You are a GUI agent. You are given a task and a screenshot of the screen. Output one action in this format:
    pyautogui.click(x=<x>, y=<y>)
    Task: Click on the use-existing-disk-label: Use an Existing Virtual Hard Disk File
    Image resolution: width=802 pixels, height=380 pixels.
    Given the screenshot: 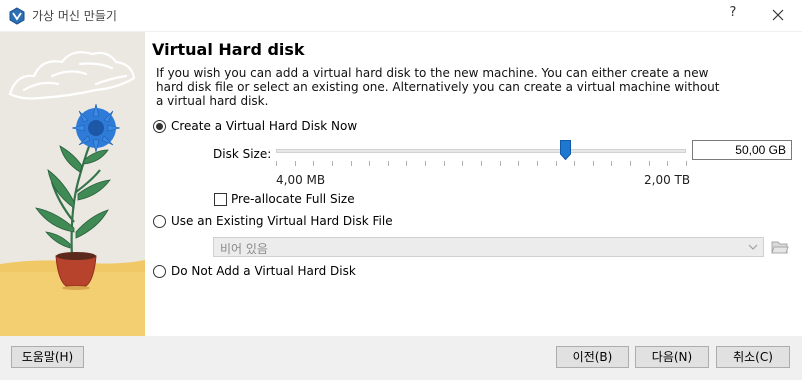 What is the action you would take?
    pyautogui.click(x=282, y=221)
    